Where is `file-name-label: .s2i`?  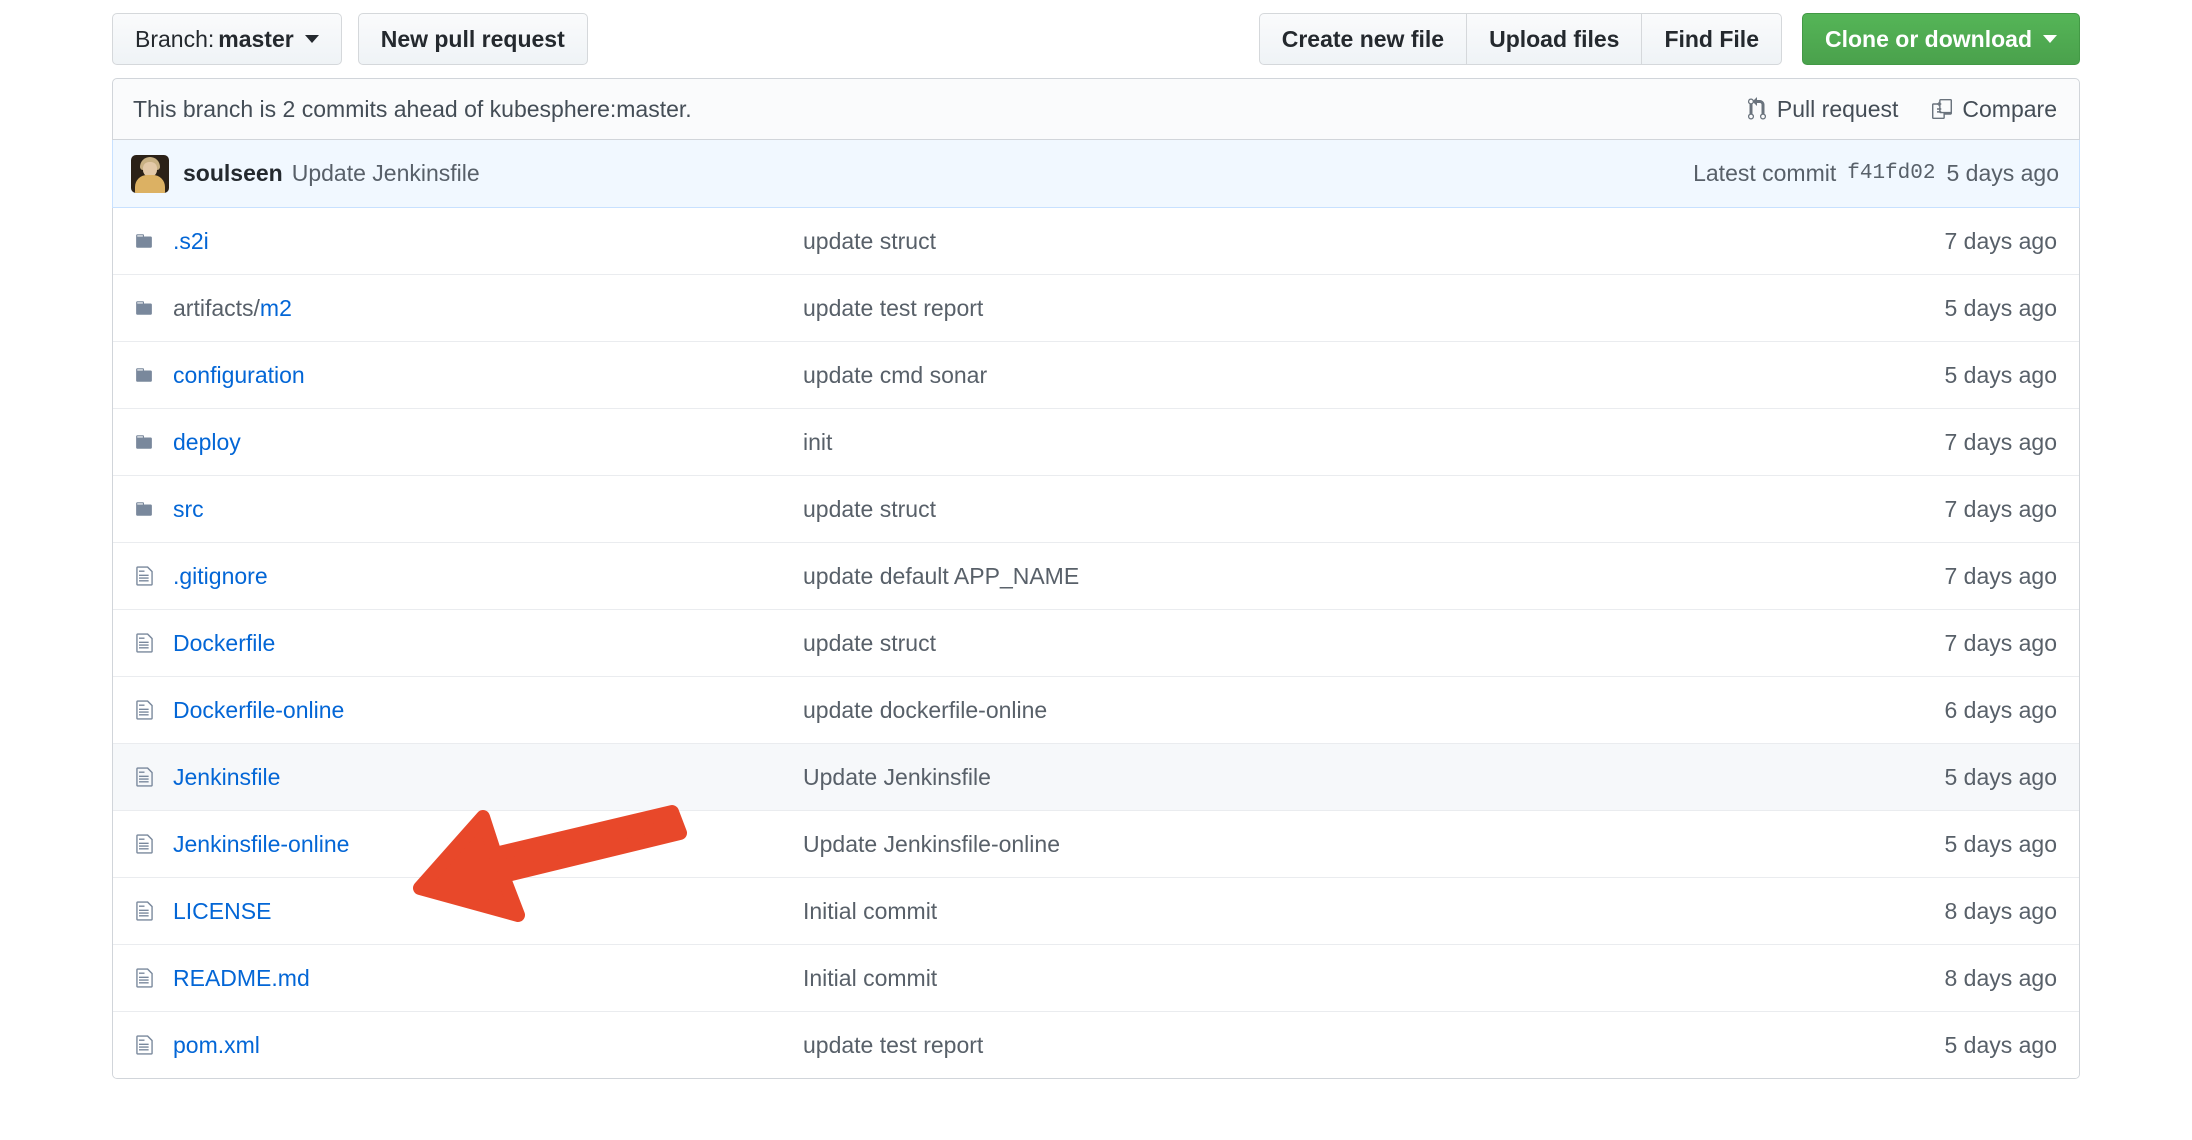 file-name-label: .s2i is located at coordinates (191, 240).